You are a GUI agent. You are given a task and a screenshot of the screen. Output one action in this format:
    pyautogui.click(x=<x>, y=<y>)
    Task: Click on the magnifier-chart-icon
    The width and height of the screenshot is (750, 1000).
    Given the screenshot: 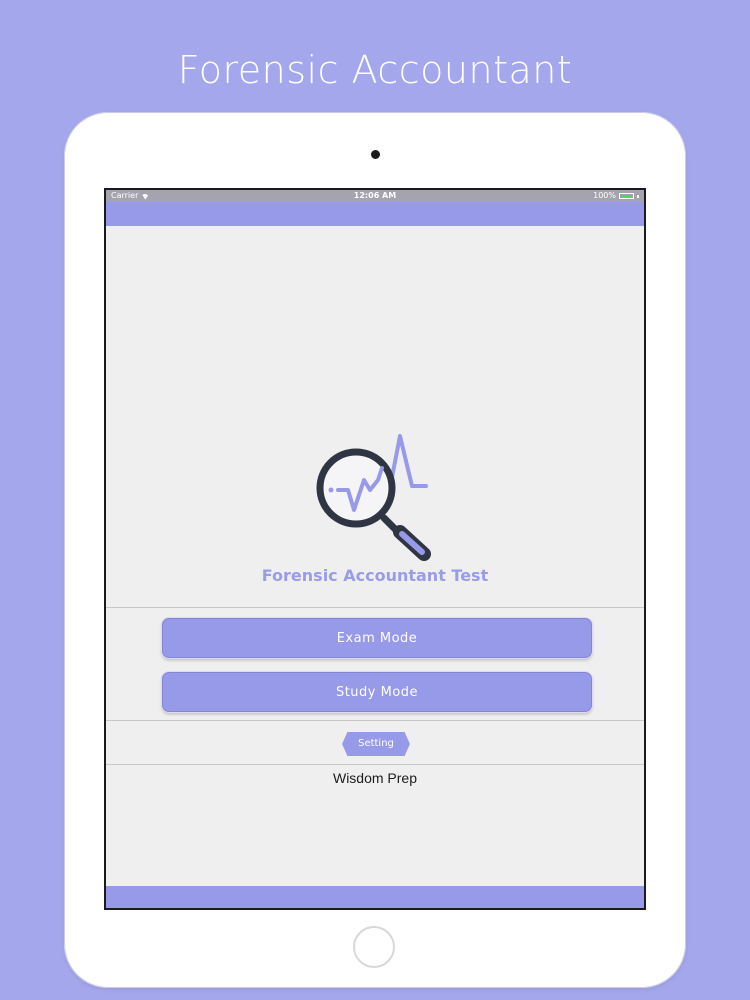 What is the action you would take?
    pyautogui.click(x=373, y=497)
    